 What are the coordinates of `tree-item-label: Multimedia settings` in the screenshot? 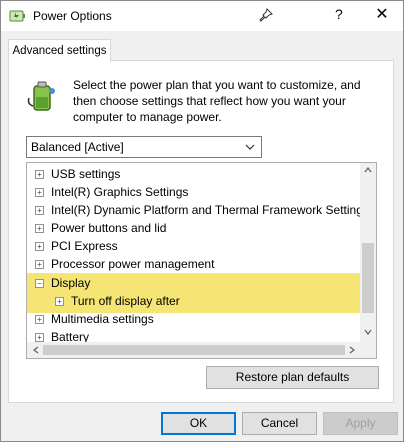 It's located at (102, 319).